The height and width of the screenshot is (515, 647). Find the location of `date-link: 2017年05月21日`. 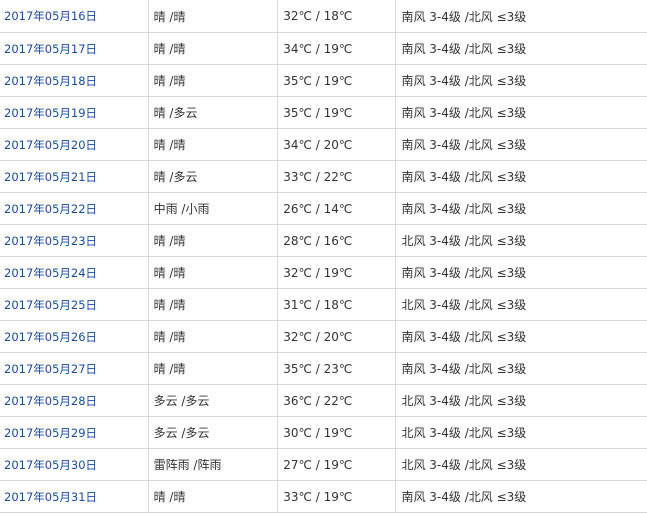

date-link: 2017年05月21日 is located at coordinates (50, 177).